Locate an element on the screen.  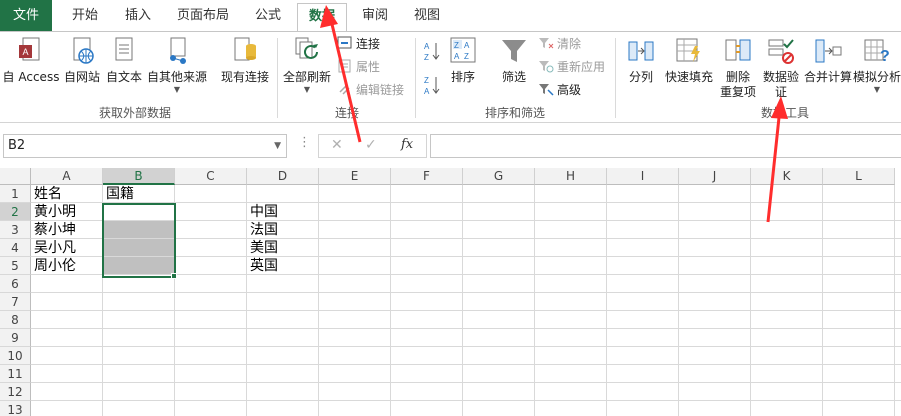
filter-button: 筛选 is located at coordinates (514, 60).